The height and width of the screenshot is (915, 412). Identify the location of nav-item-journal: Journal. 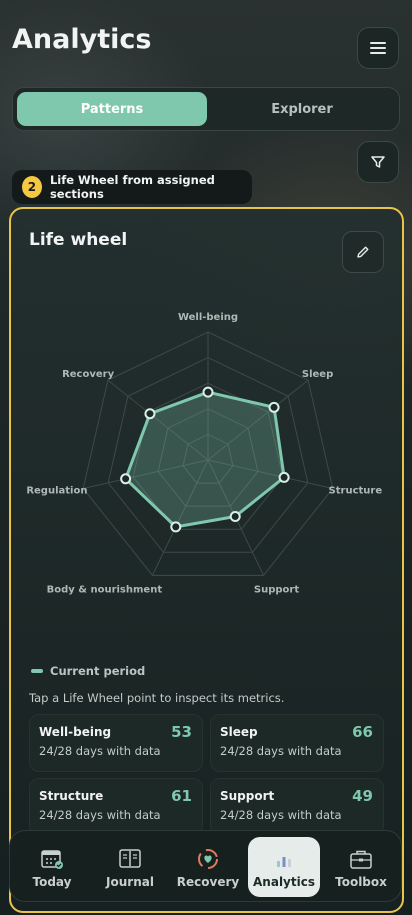
(130, 867).